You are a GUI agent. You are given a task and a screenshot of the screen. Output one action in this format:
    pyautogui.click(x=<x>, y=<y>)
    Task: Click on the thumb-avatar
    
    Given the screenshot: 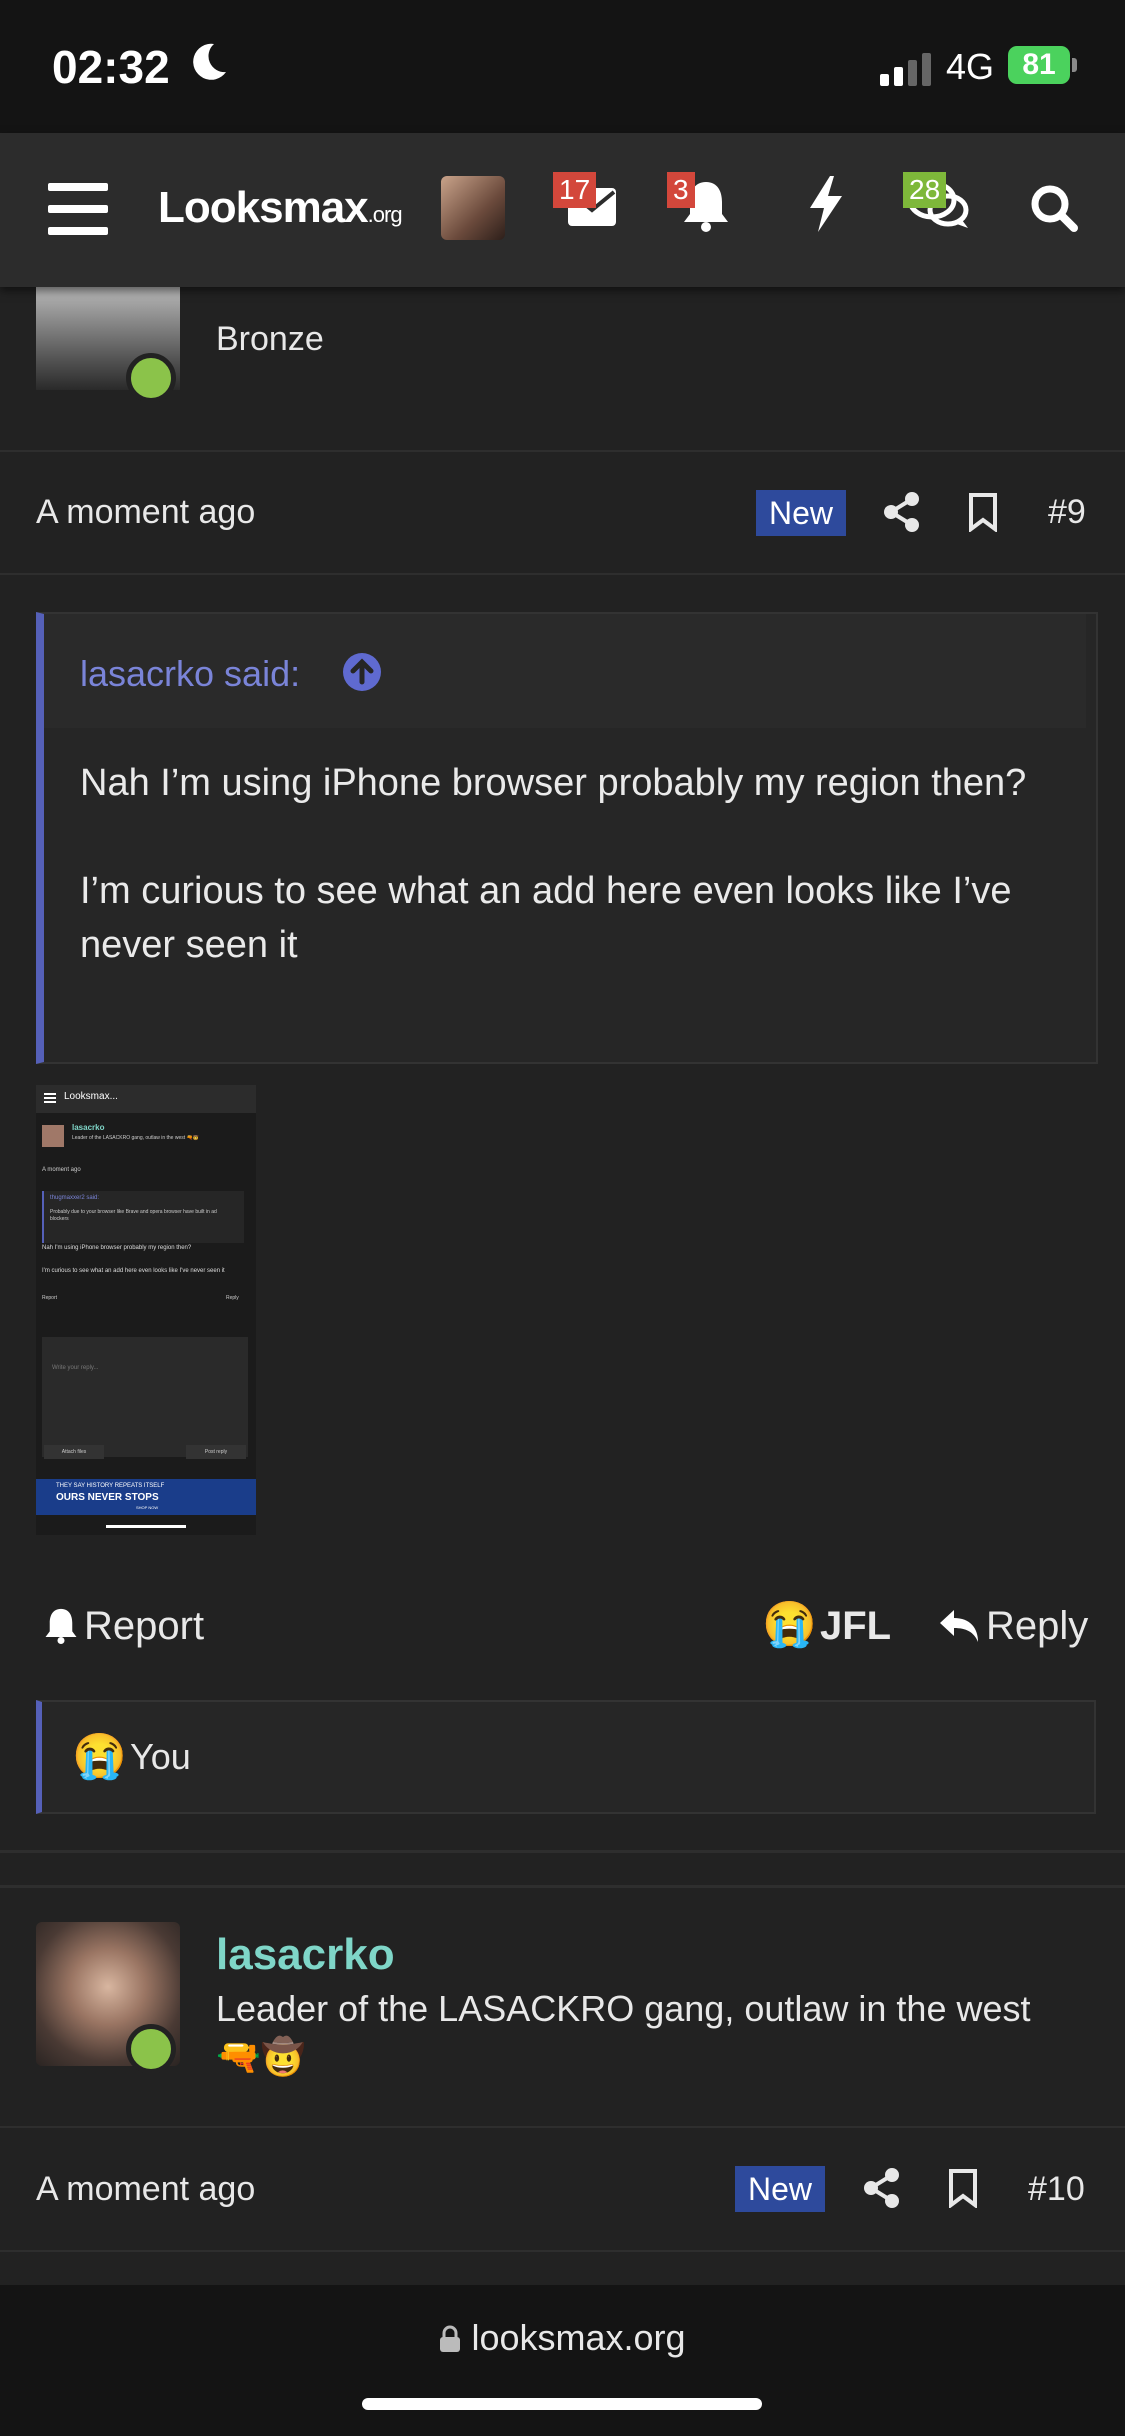 What is the action you would take?
    pyautogui.click(x=53, y=1136)
    